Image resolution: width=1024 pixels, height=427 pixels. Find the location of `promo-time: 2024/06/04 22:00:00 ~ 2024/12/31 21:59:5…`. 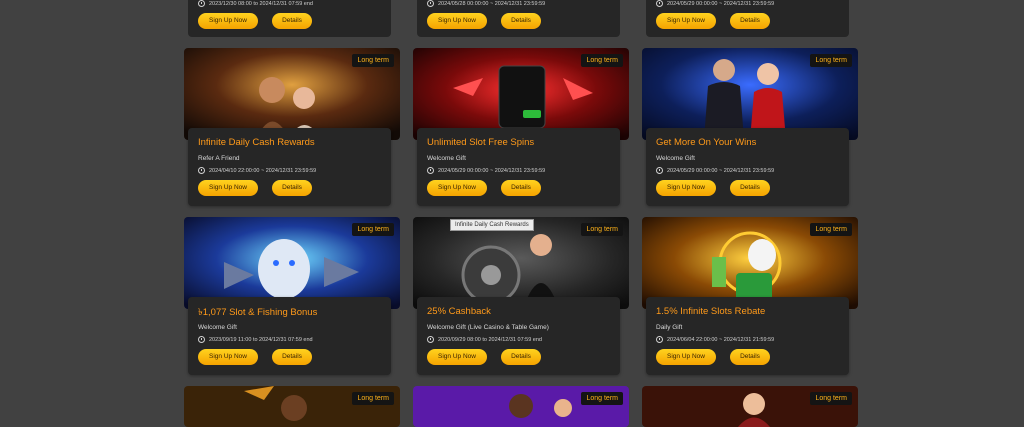

promo-time: 2024/06/04 22:00:00 ~ 2024/12/31 21:59:5… is located at coordinates (721, 339).